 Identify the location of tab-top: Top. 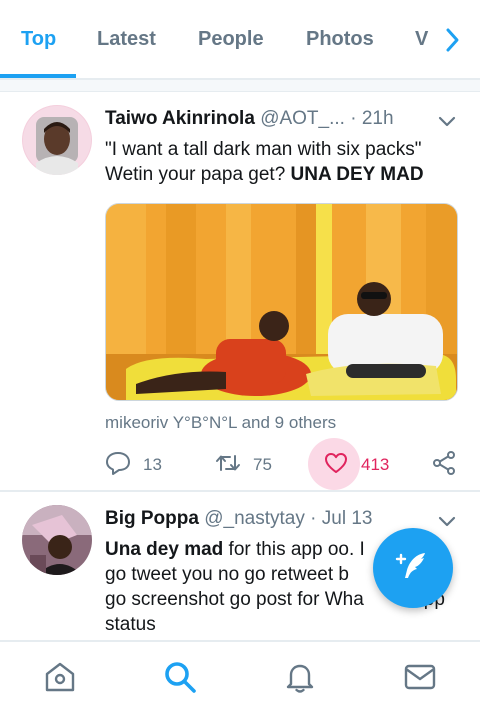
(38, 39).